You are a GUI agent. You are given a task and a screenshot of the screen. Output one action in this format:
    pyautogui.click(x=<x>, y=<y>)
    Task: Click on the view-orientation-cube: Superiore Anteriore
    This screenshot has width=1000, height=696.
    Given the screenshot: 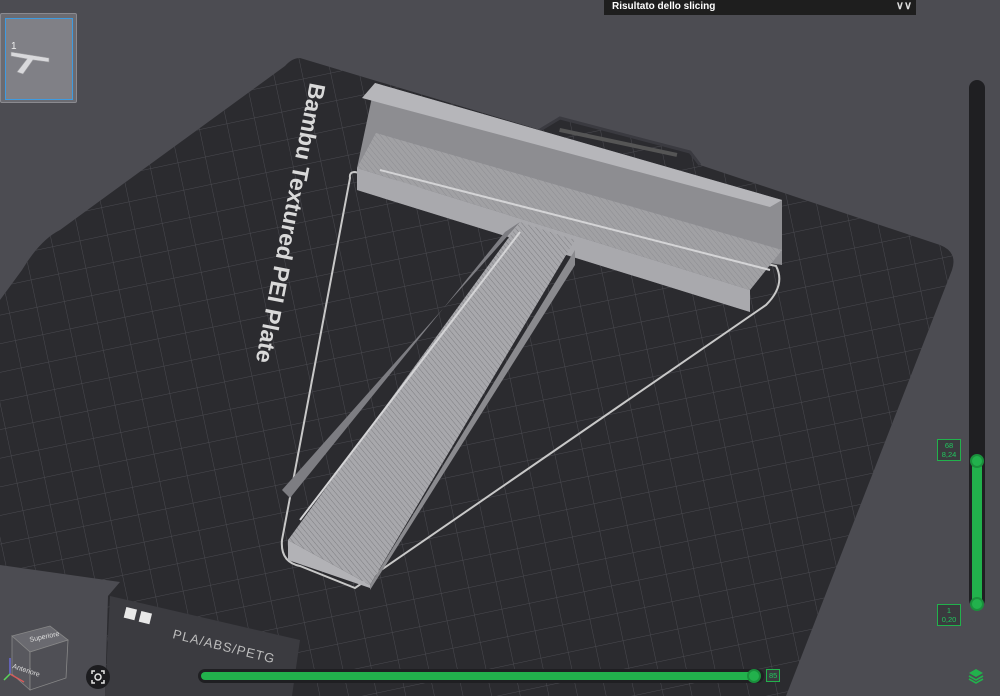 What is the action you would take?
    pyautogui.click(x=35, y=659)
    